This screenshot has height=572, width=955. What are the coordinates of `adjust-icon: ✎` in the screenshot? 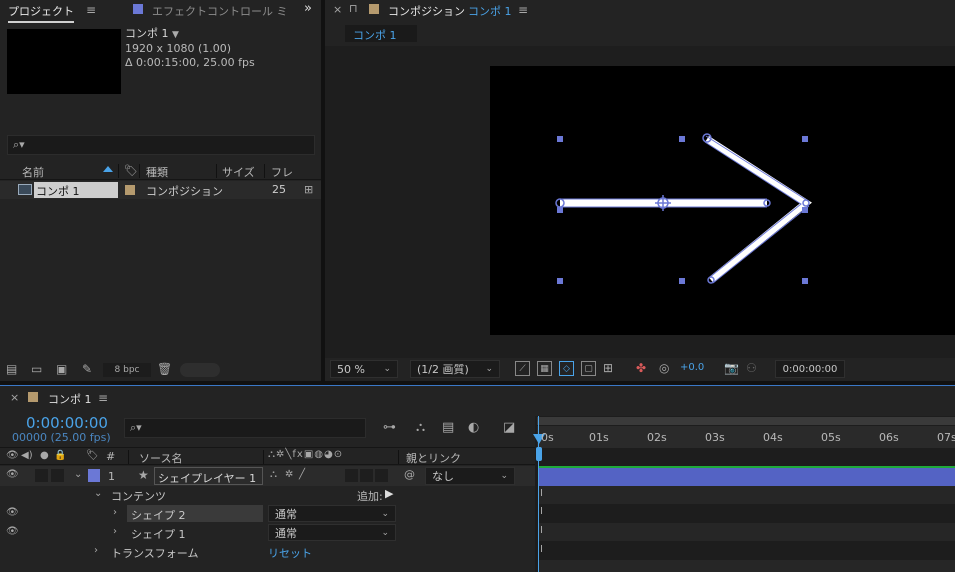 It's located at (87, 369).